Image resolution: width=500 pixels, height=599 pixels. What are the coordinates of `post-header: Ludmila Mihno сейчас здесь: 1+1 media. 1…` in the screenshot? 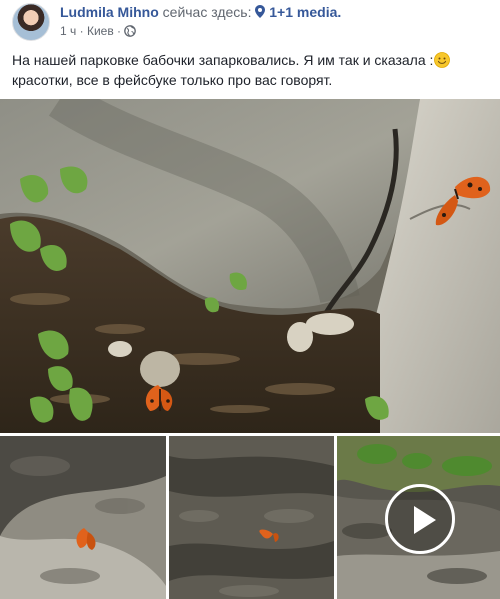 It's located at (250, 22).